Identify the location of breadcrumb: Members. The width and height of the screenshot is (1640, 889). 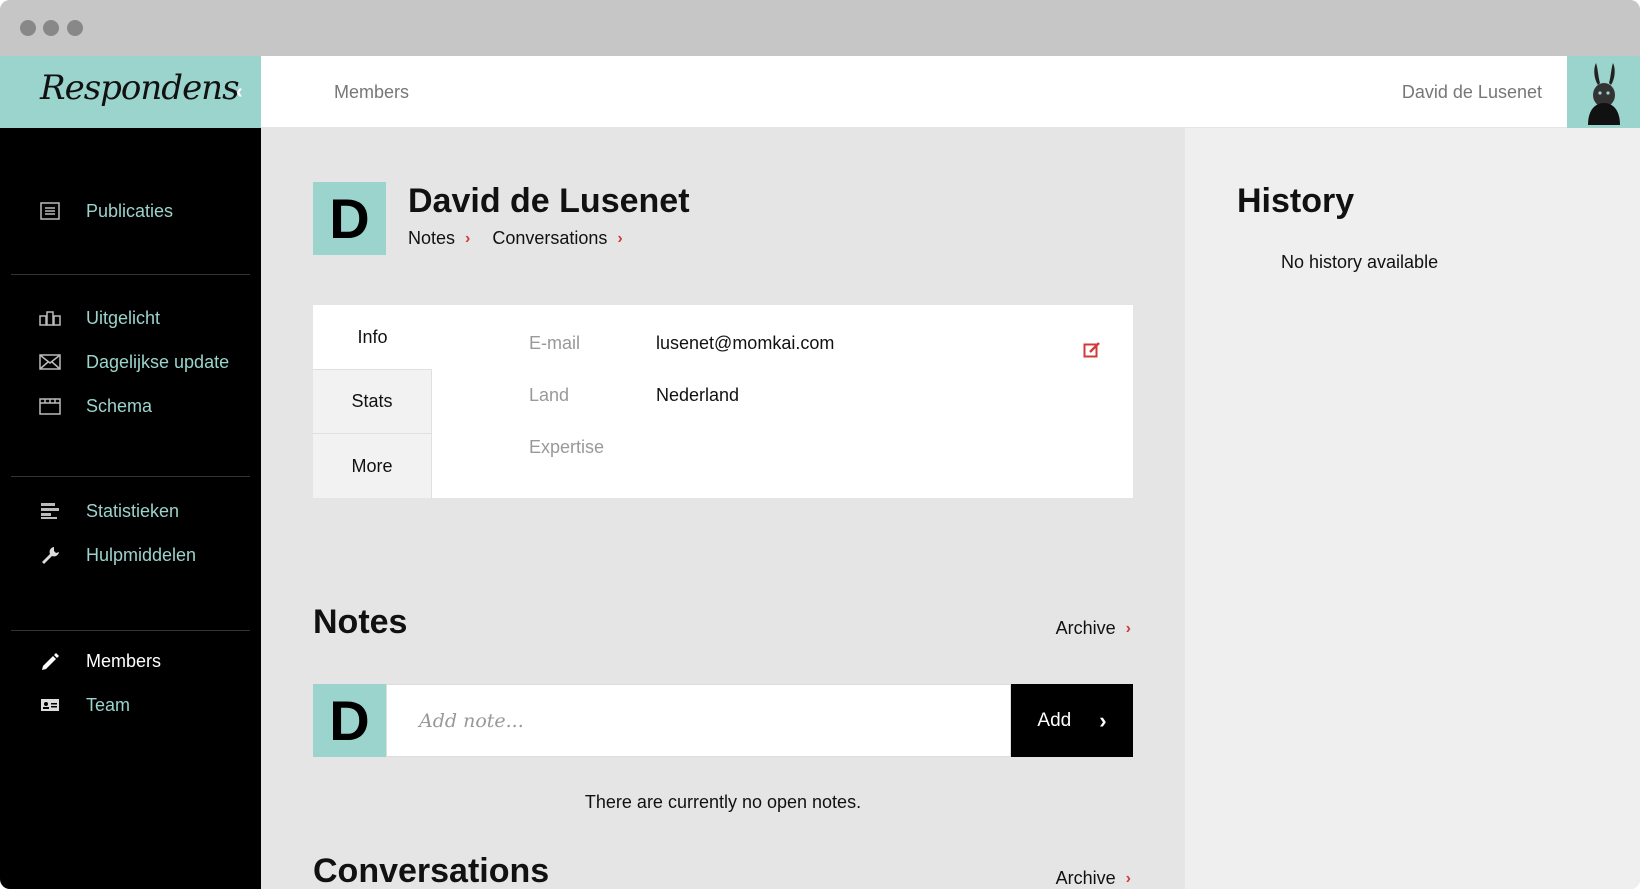
(371, 92).